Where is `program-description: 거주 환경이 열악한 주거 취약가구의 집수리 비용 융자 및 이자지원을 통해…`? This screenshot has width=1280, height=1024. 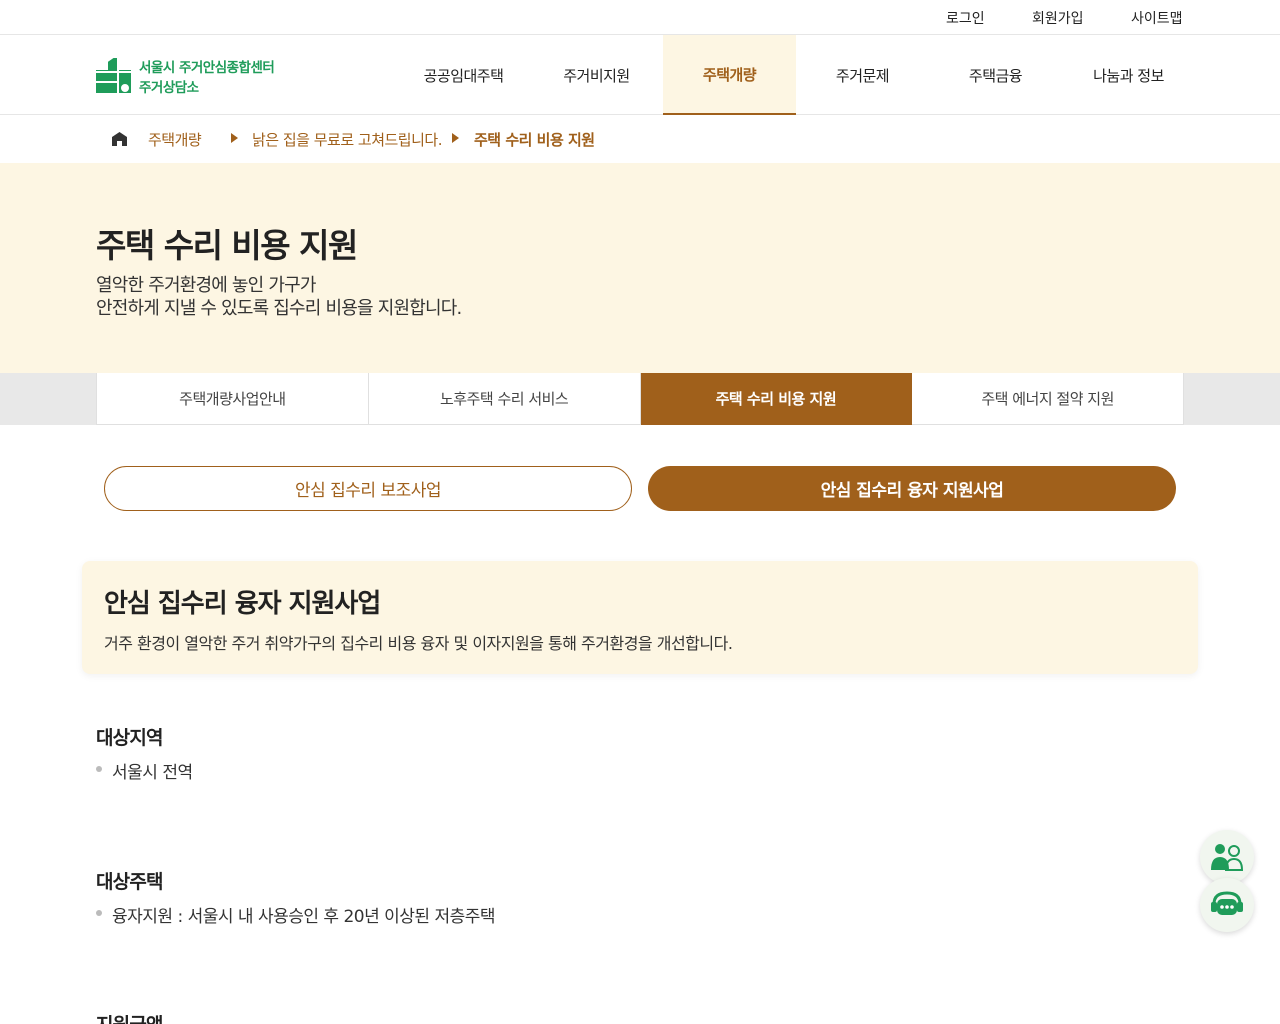 program-description: 거주 환경이 열악한 주거 취약가구의 집수리 비용 융자 및 이자지원을 통해… is located at coordinates (418, 643).